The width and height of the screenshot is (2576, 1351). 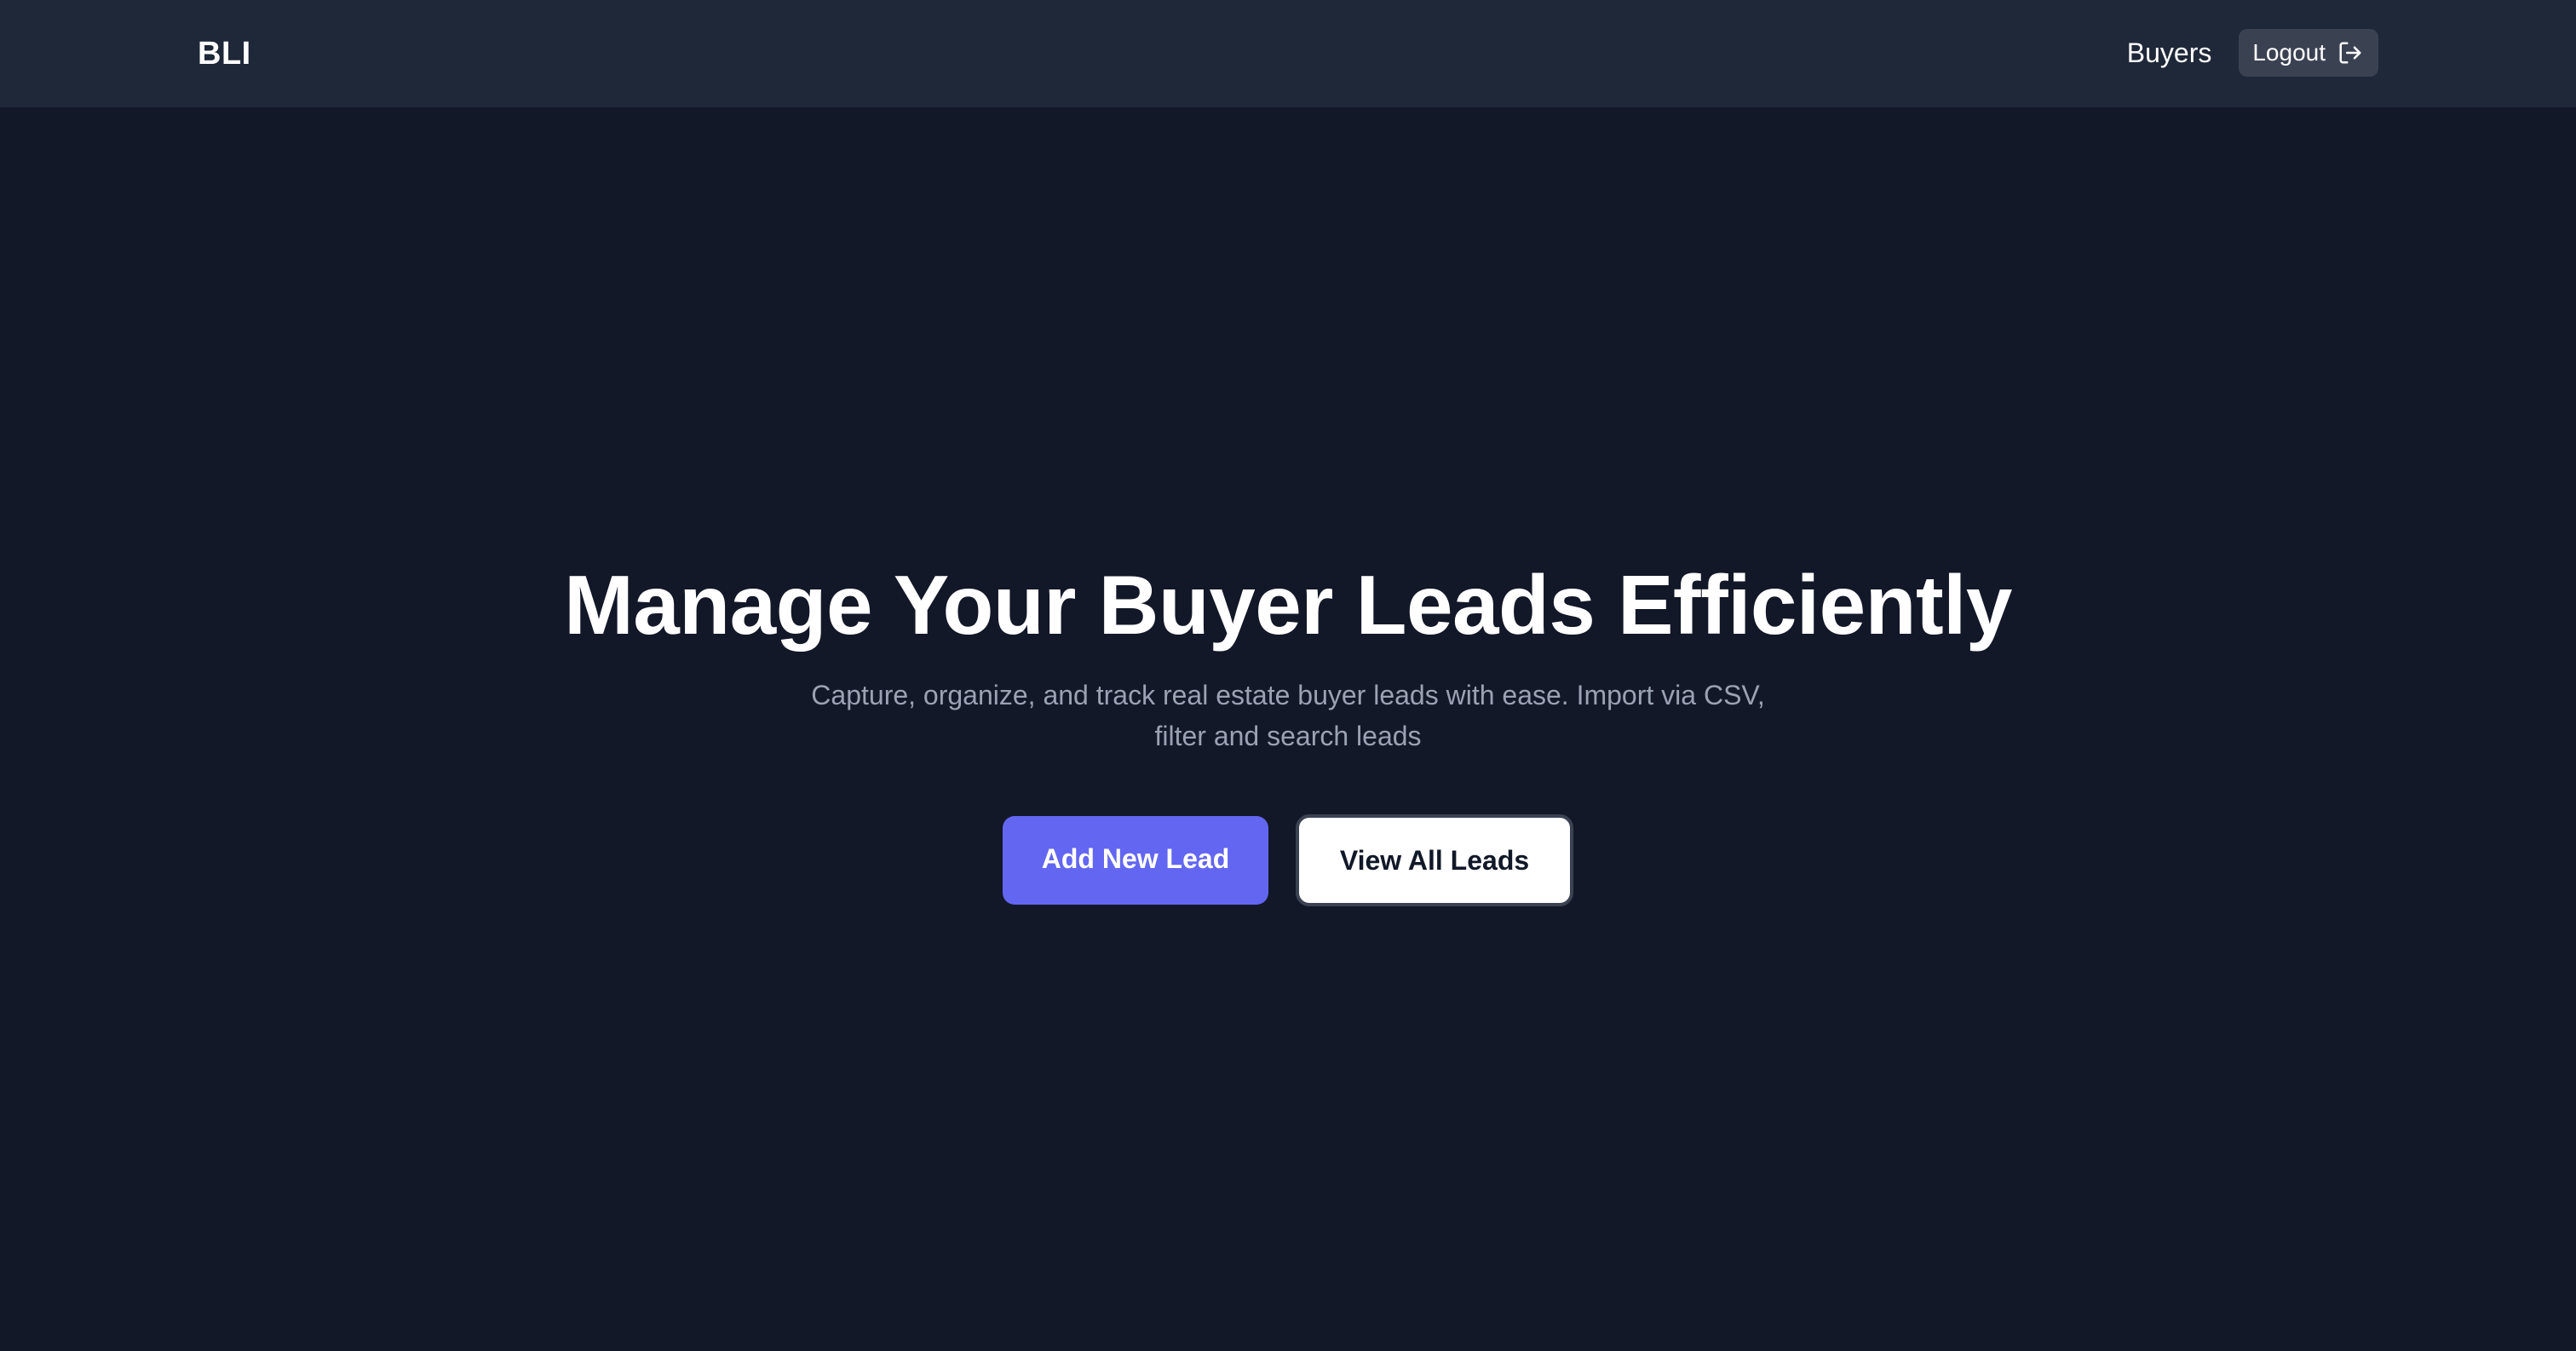 I want to click on add-new-lead-button: Add New Lead, so click(x=1135, y=861).